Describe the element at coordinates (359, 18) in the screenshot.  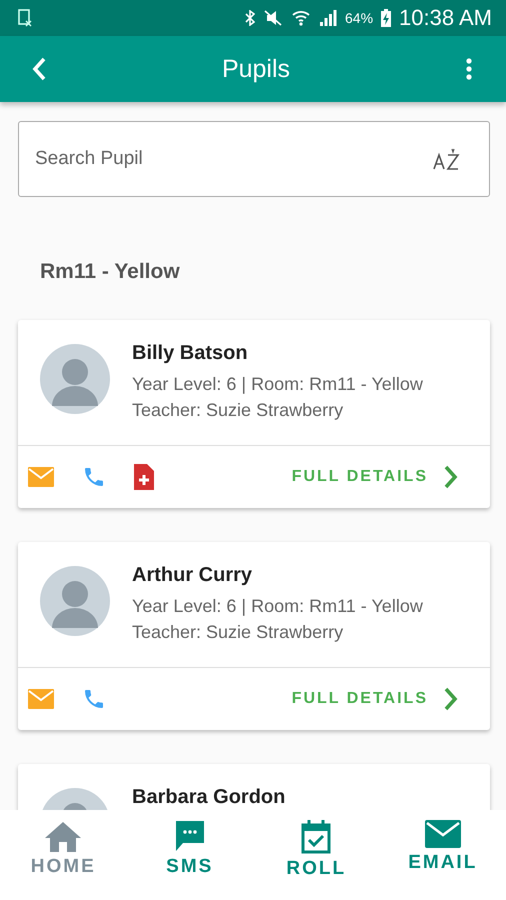
I see `battery-percent: 64%` at that location.